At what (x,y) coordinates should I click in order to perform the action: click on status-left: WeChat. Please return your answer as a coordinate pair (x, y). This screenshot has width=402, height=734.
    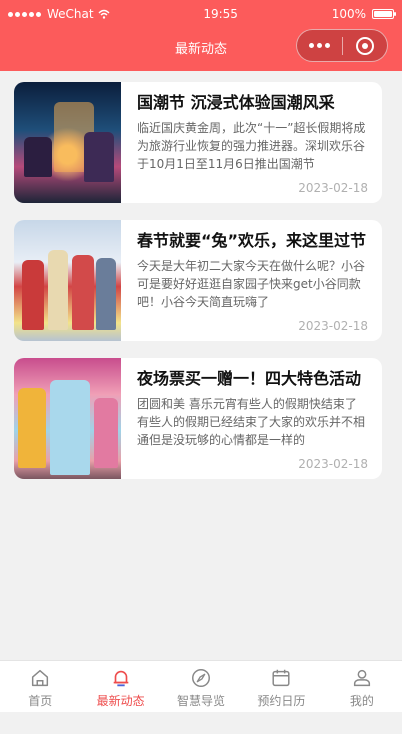
    Looking at the image, I should click on (59, 14).